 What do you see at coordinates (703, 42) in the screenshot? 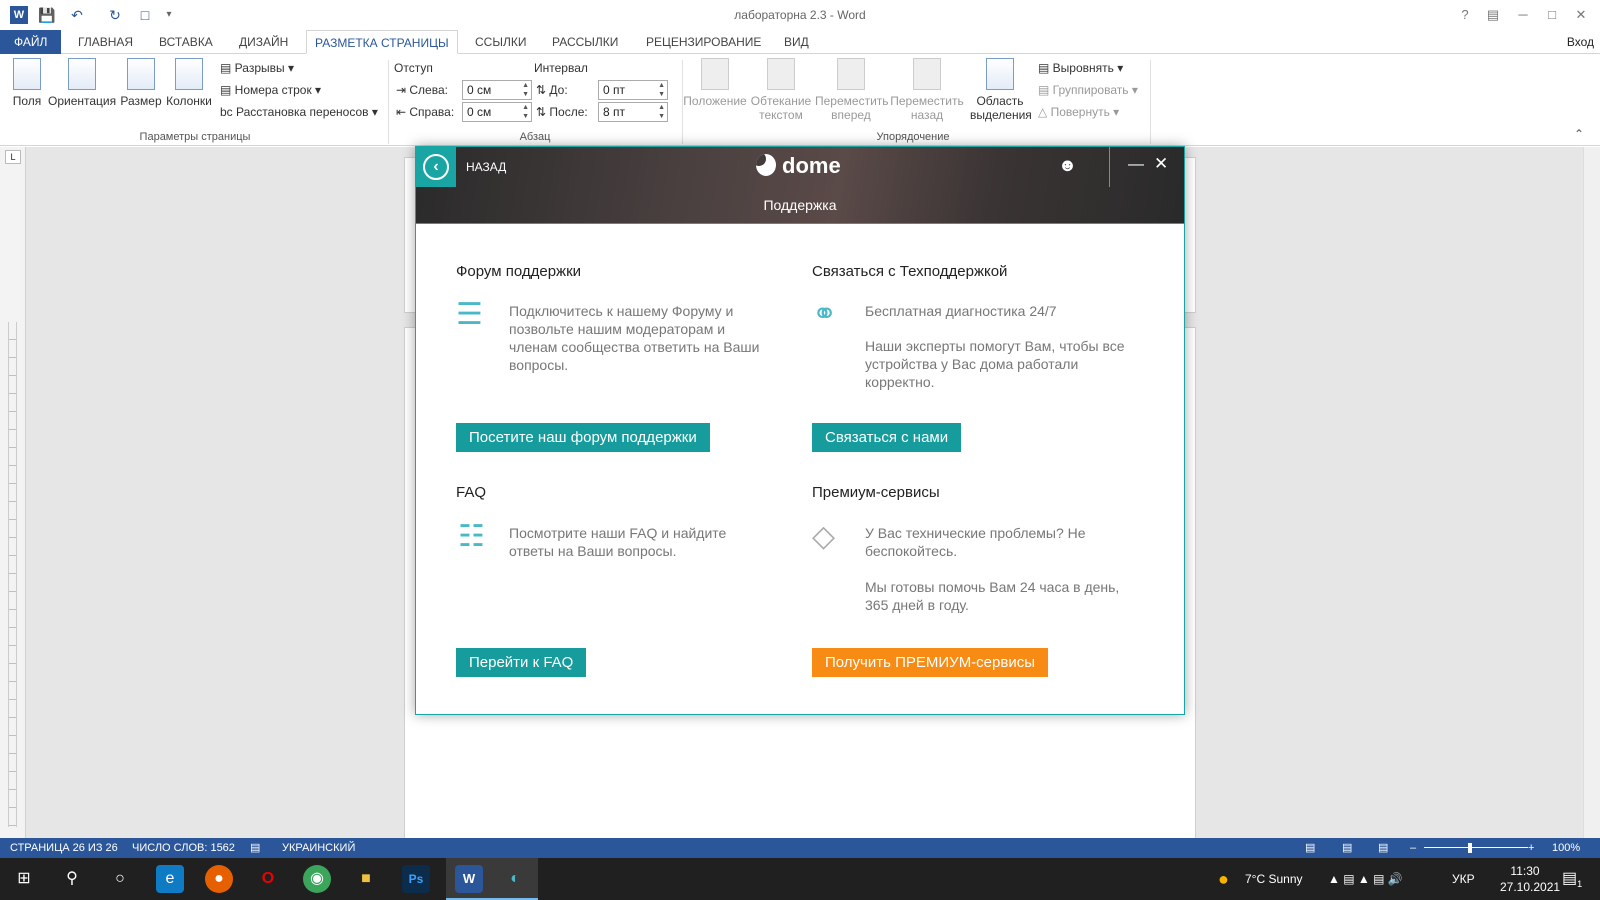
I see `tab-review: РЕЦЕНЗИРОВАНИЕ` at bounding box center [703, 42].